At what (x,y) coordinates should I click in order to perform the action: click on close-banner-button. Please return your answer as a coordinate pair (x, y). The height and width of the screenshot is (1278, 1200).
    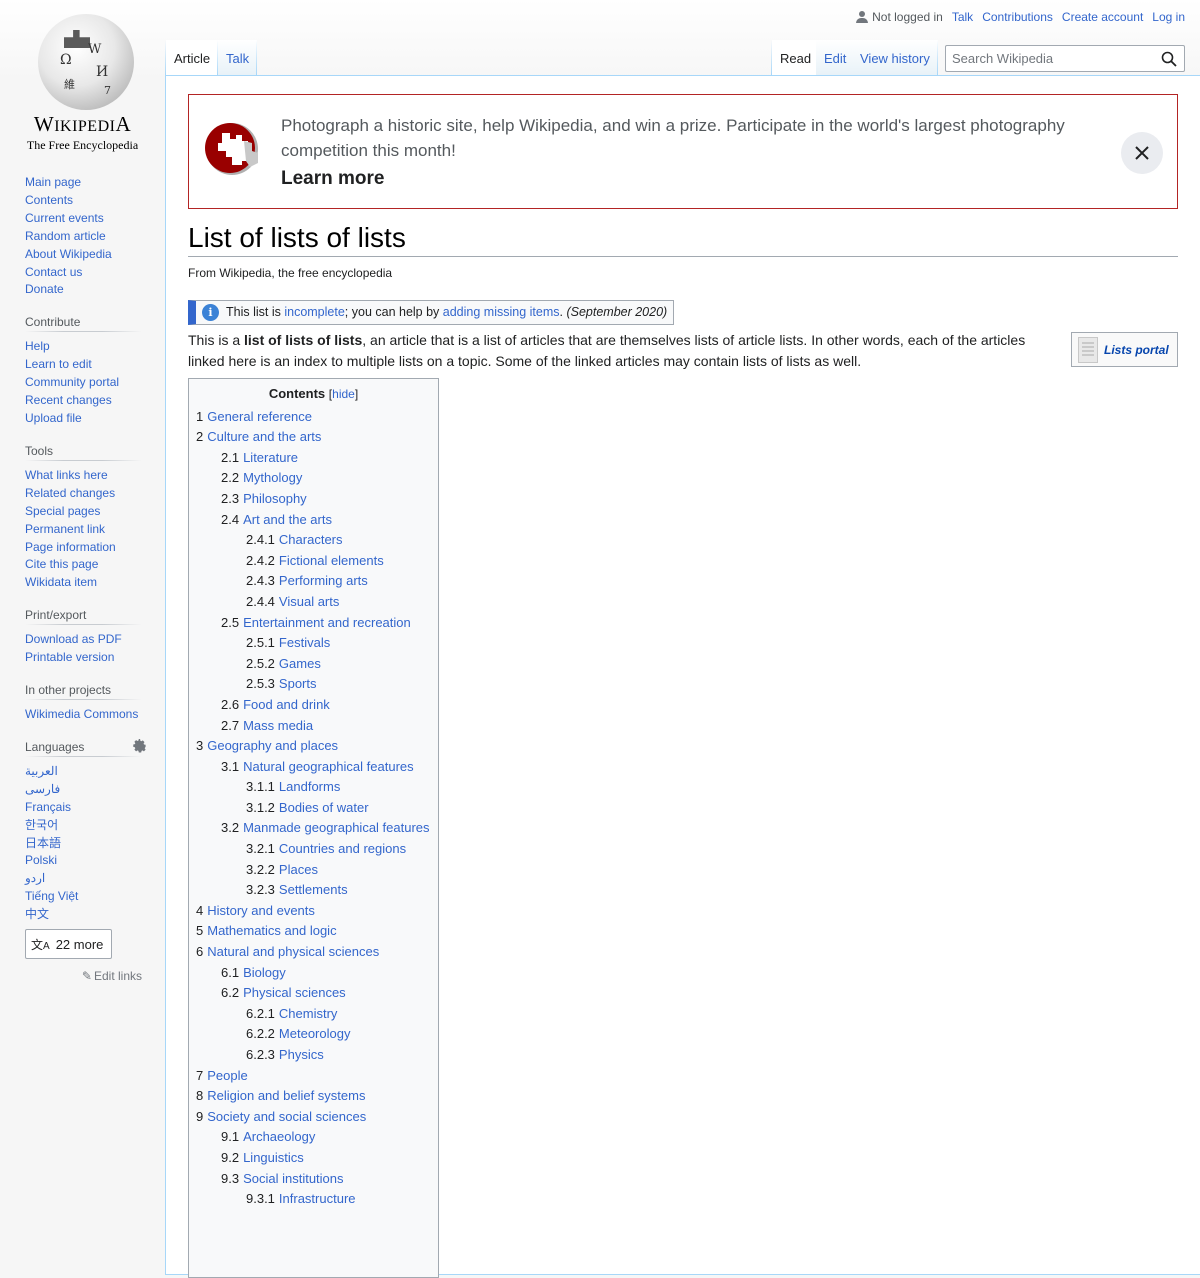
    Looking at the image, I should click on (1142, 153).